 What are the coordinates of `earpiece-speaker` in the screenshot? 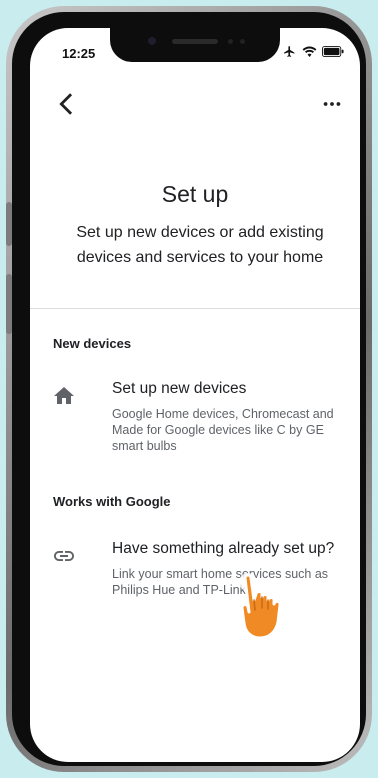 It's located at (195, 41).